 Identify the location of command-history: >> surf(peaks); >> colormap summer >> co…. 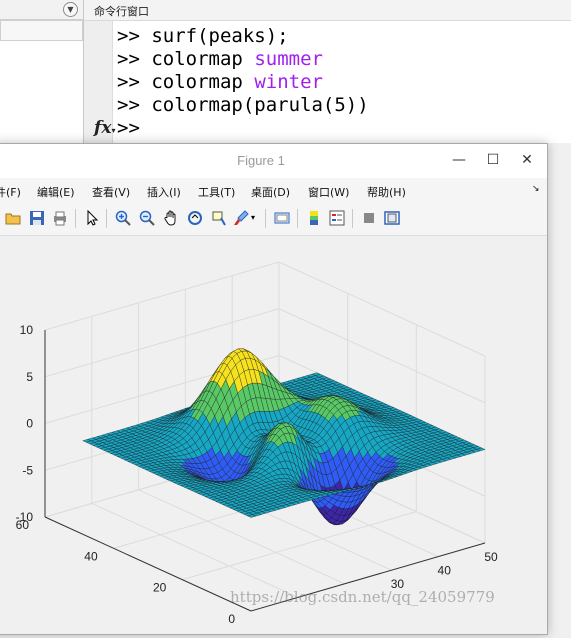
(243, 82).